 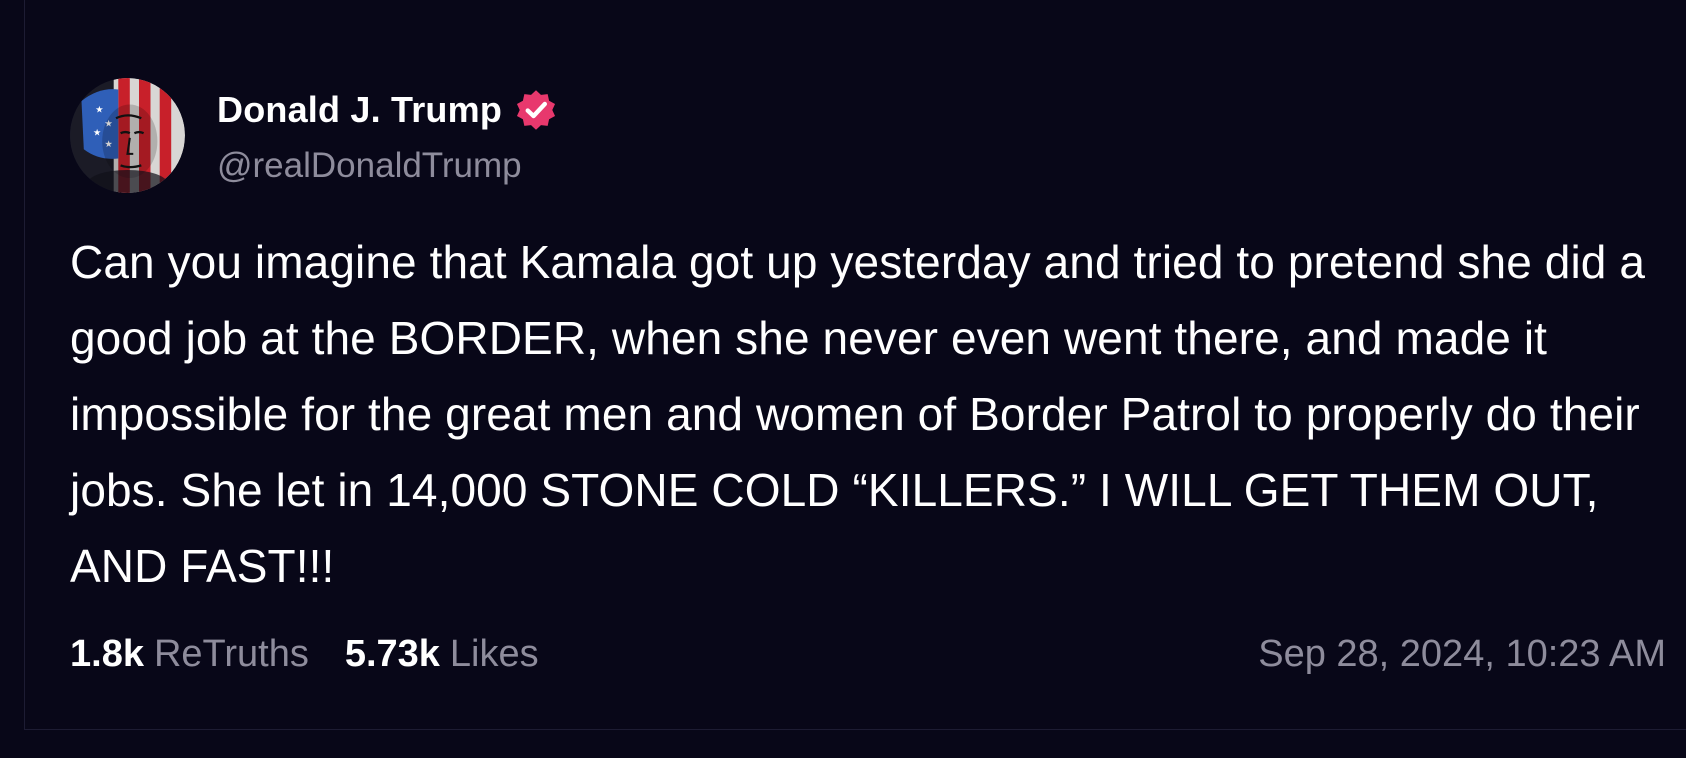 What do you see at coordinates (1462, 654) in the screenshot?
I see `post-timestamp: Sep 28, 2024, 10:23 AM` at bounding box center [1462, 654].